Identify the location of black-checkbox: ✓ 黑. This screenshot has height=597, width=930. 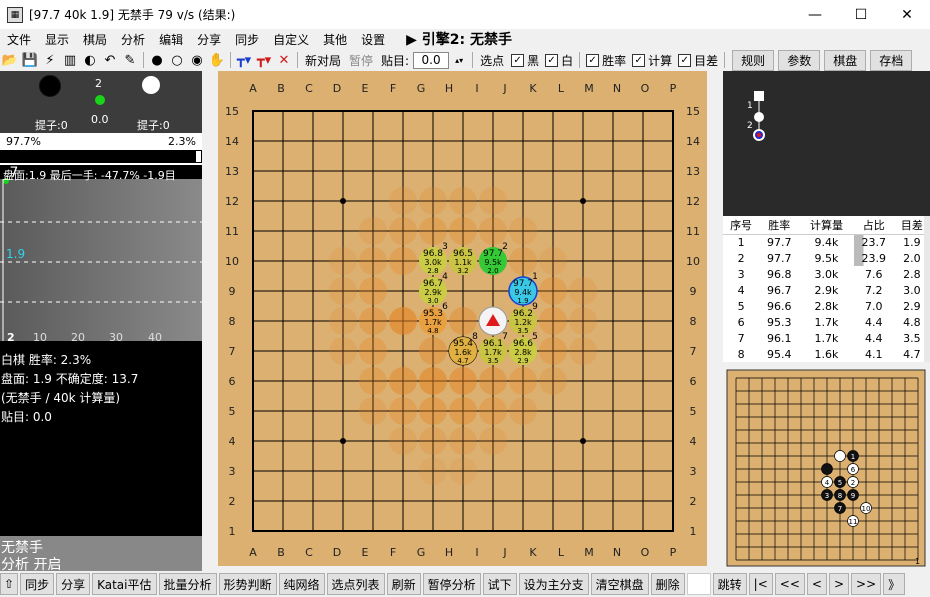
(525, 60).